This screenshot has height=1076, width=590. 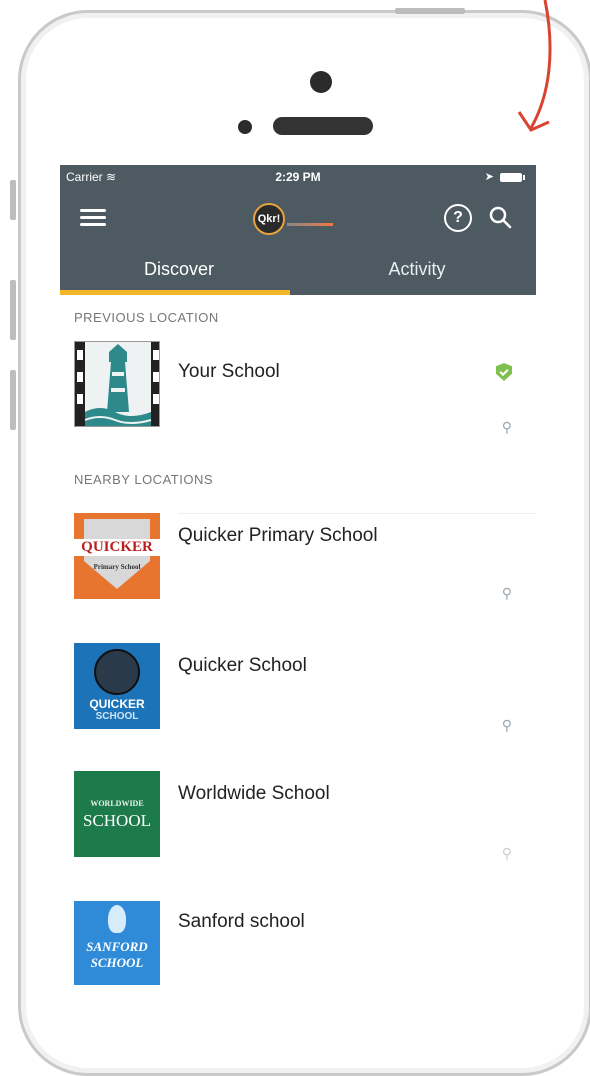 I want to click on menu-icon, so click(x=93, y=218).